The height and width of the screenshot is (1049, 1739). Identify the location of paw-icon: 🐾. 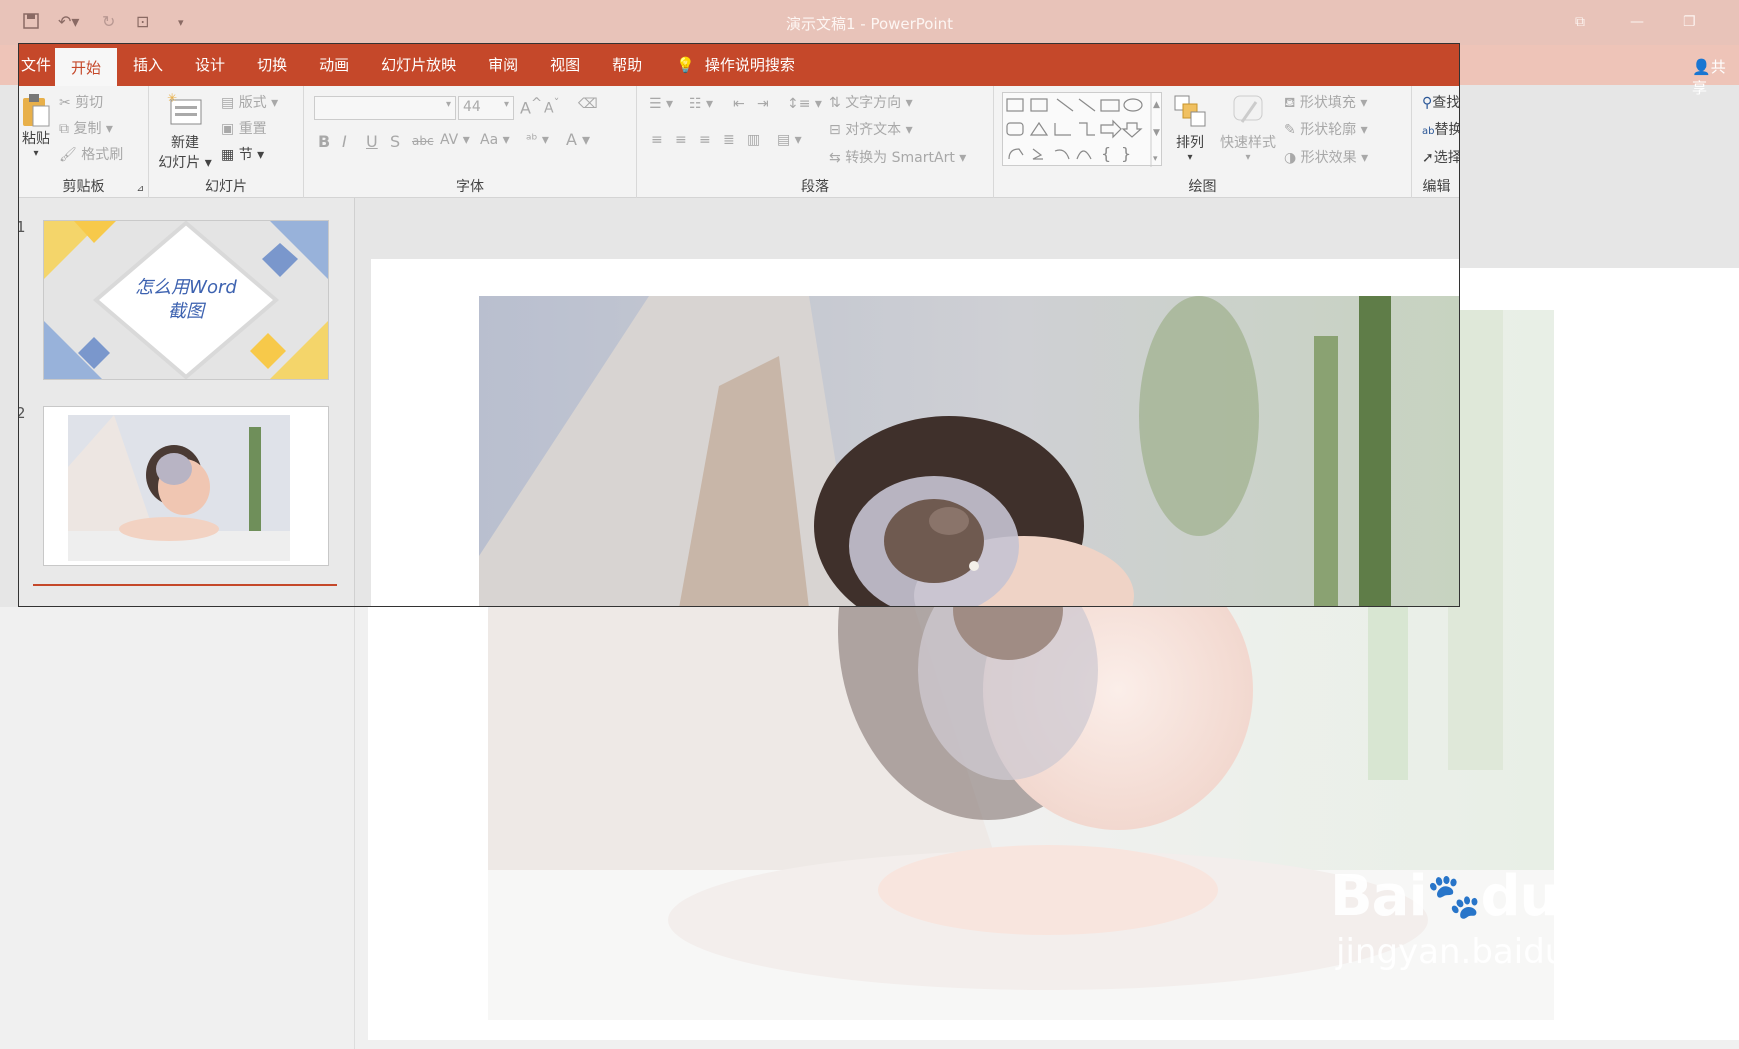
(1454, 896).